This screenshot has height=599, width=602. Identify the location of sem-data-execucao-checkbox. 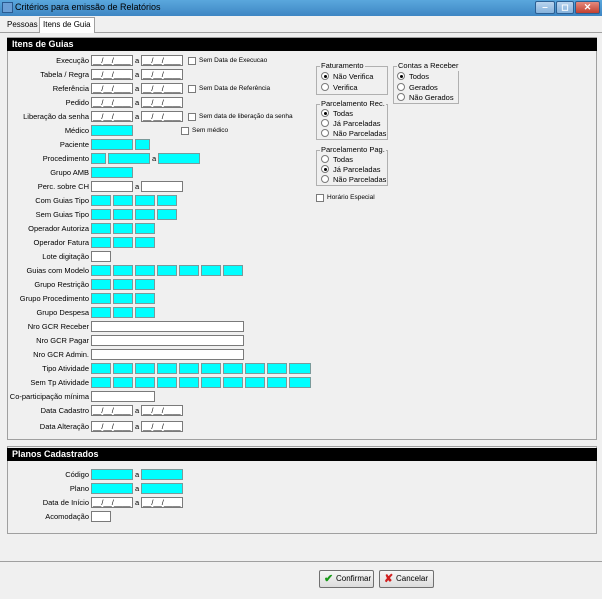
(192, 61).